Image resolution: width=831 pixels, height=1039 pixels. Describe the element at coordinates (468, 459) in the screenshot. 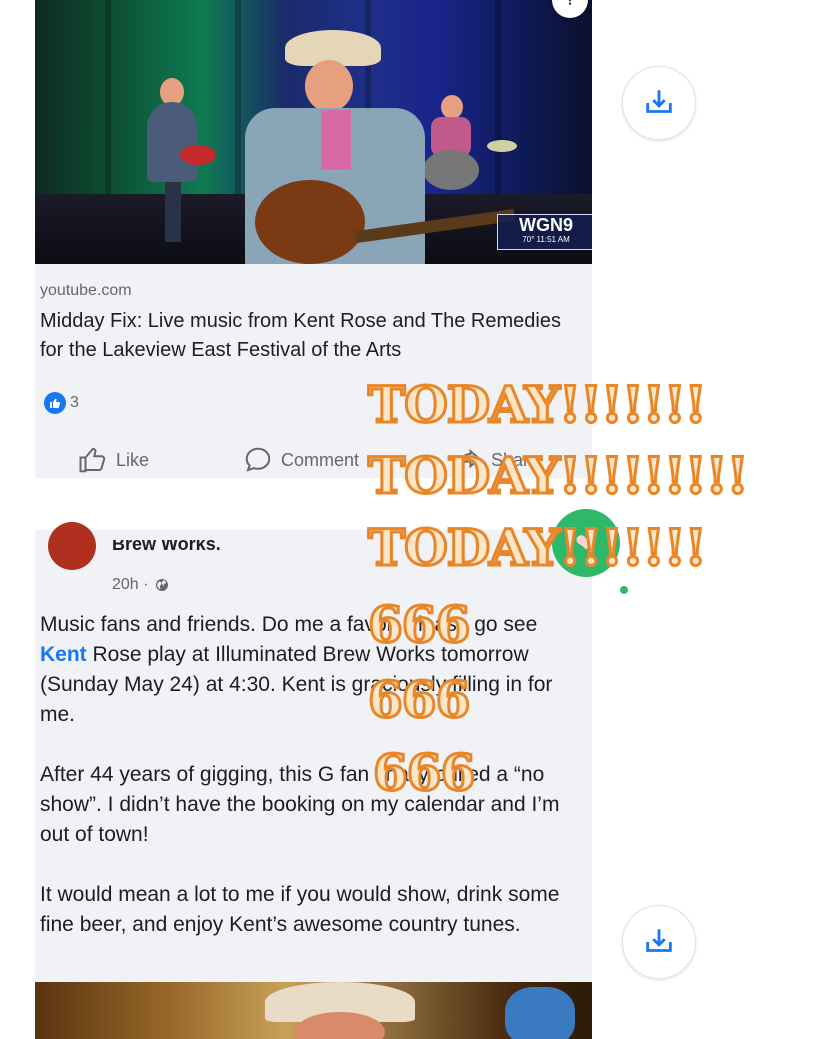

I see `share-icon` at that location.